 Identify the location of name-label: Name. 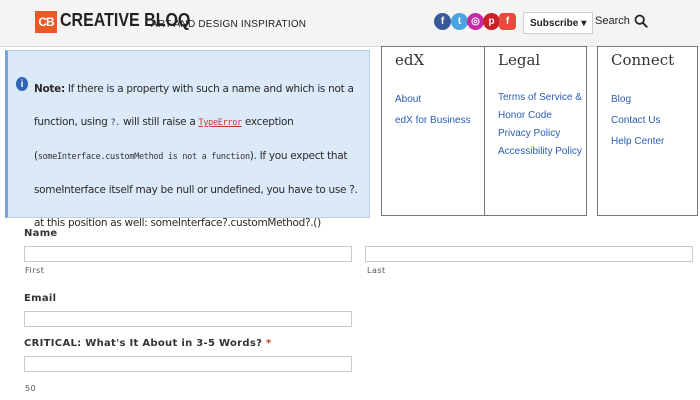
(41, 233).